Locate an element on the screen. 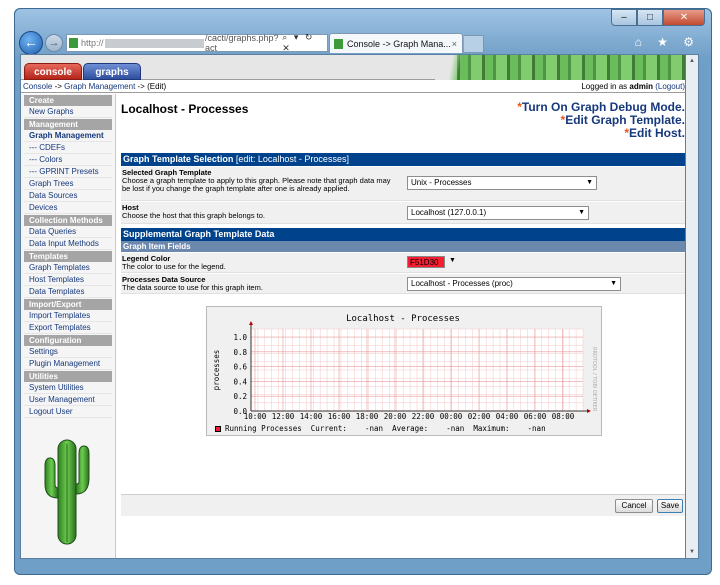  breadcrumb-graph-management: Graph Management is located at coordinates (99, 86).